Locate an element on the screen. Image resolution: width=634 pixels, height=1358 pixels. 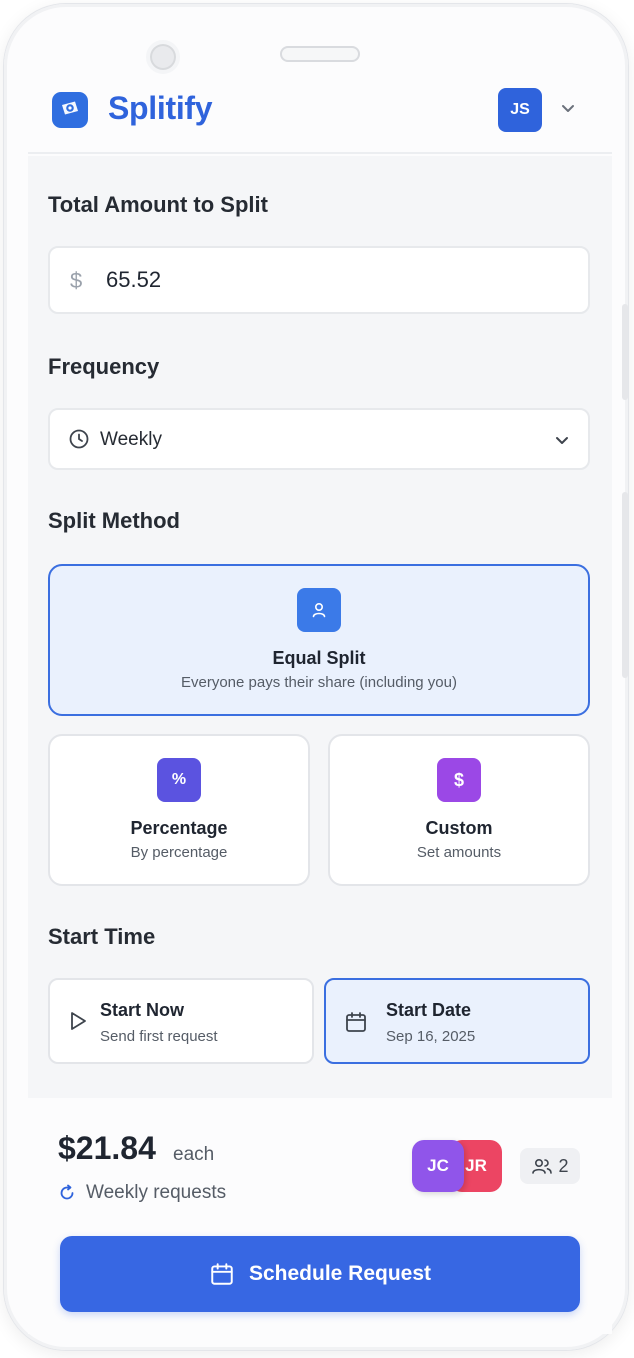
frequency-label: Frequency is located at coordinates (104, 366).